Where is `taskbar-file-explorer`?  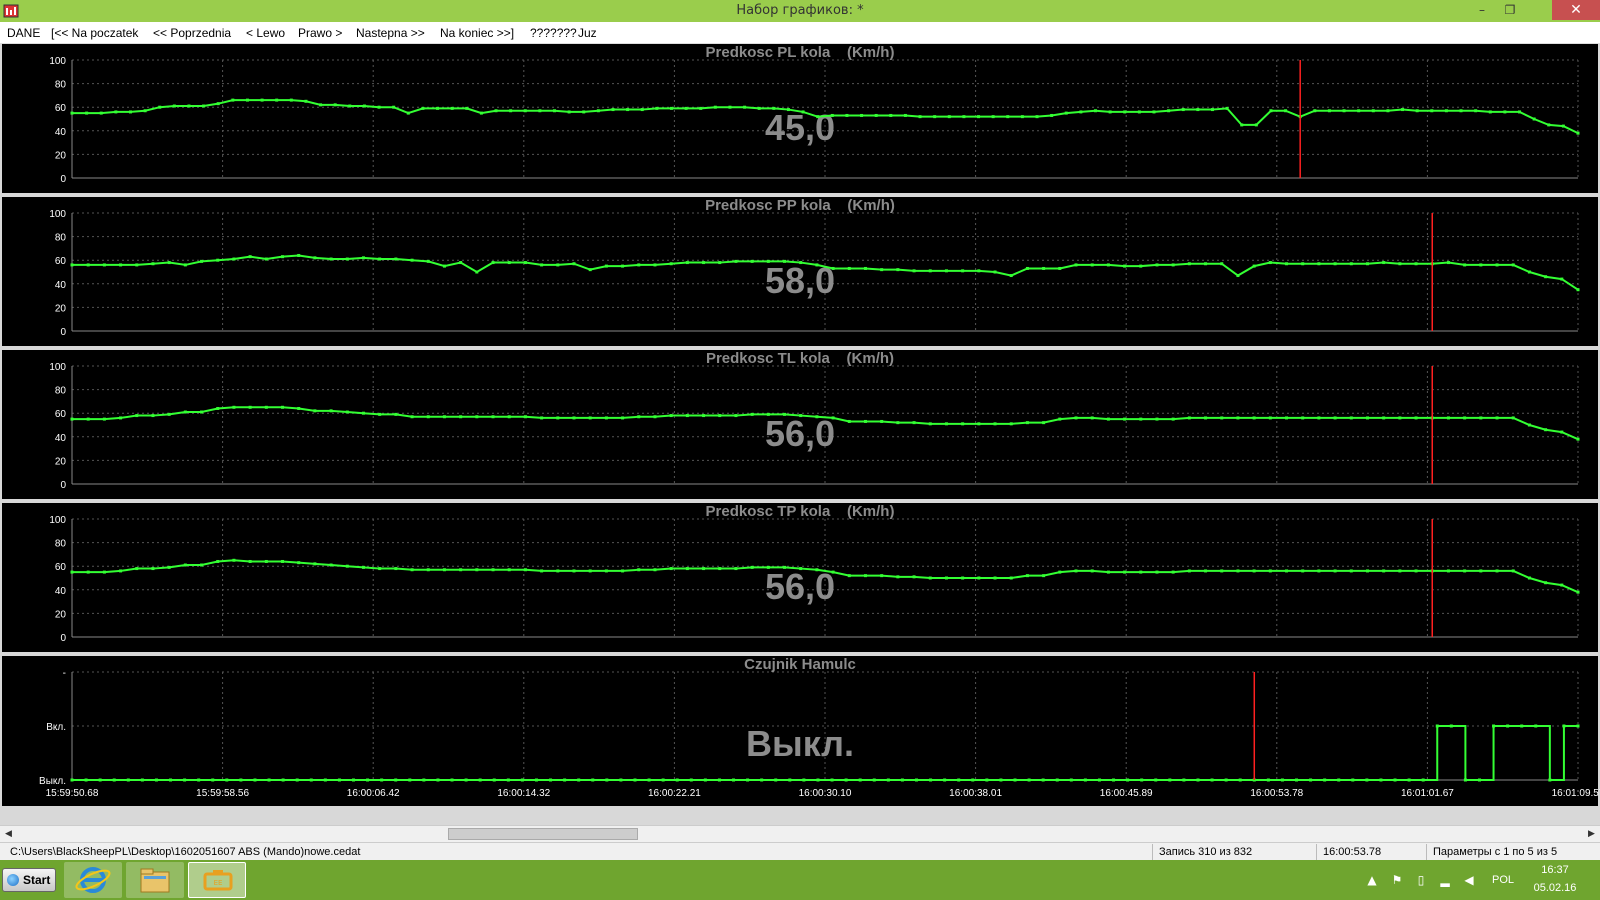
taskbar-file-explorer is located at coordinates (155, 880).